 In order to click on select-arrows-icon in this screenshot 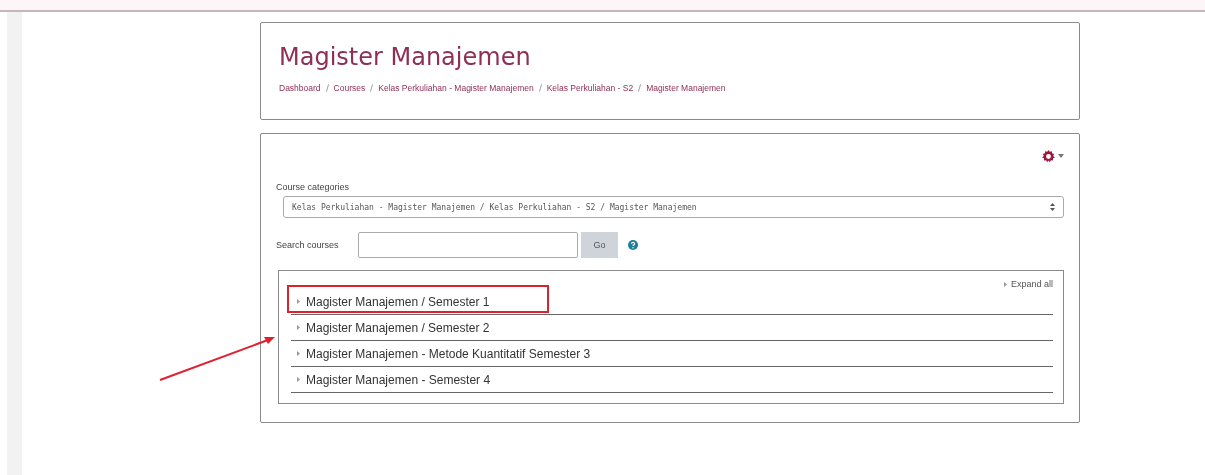, I will do `click(1052, 207)`.